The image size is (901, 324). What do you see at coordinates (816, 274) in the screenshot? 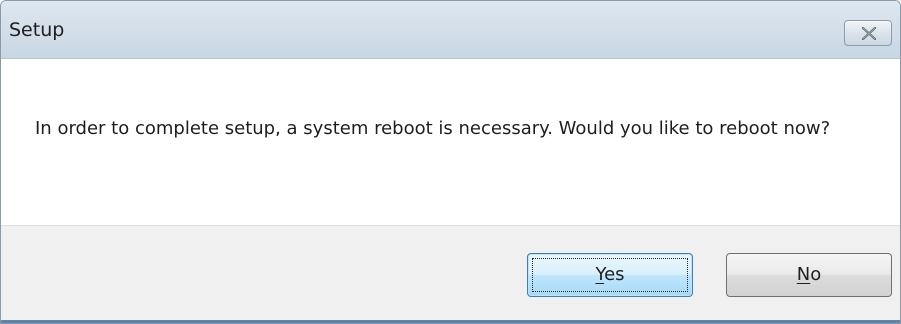
I see `no-label-rest: o` at bounding box center [816, 274].